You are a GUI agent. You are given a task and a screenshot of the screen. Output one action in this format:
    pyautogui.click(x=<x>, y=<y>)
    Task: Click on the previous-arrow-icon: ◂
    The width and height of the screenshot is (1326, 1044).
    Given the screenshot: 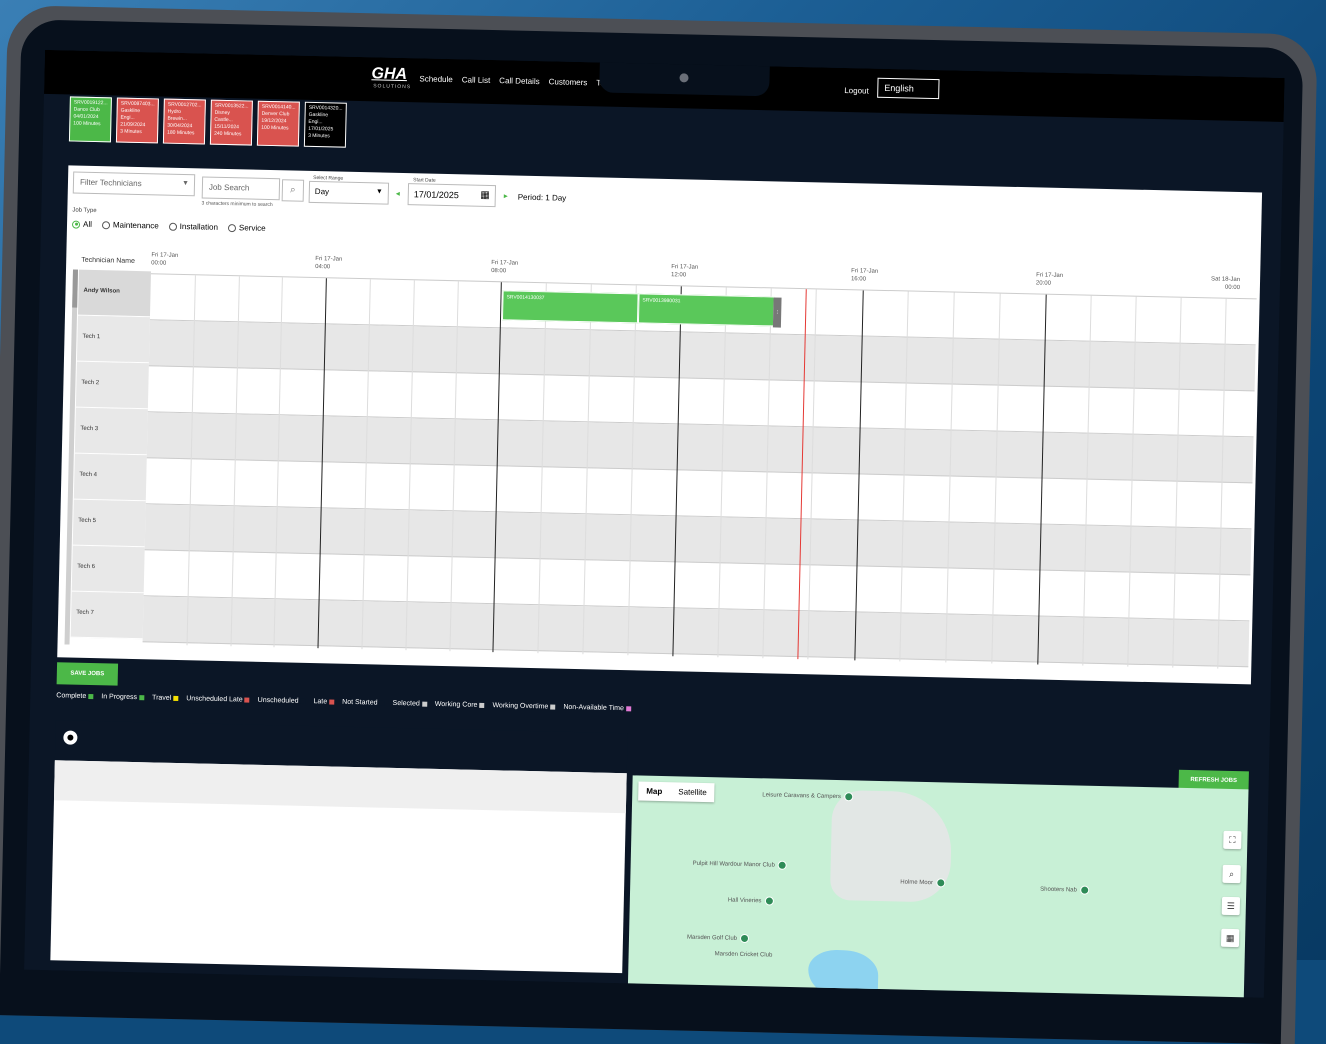 What is the action you would take?
    pyautogui.click(x=398, y=193)
    